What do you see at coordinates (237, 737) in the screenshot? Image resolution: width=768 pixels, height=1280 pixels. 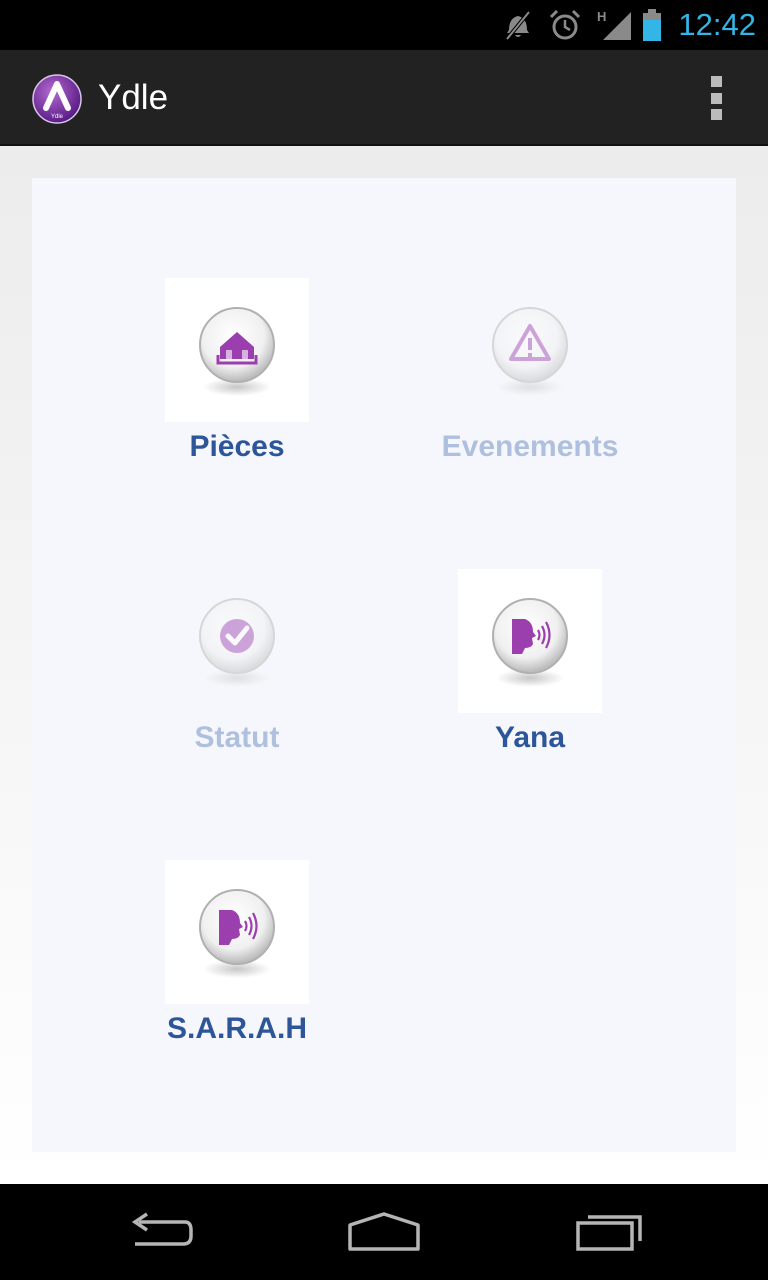 I see `menu-item-label: Statut` at bounding box center [237, 737].